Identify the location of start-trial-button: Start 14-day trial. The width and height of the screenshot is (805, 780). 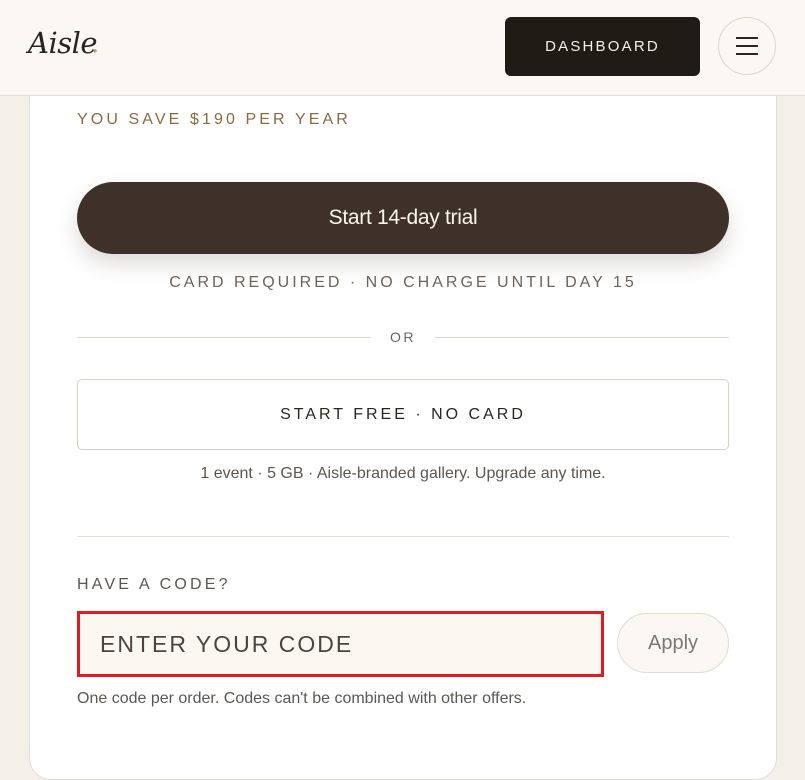
(403, 218).